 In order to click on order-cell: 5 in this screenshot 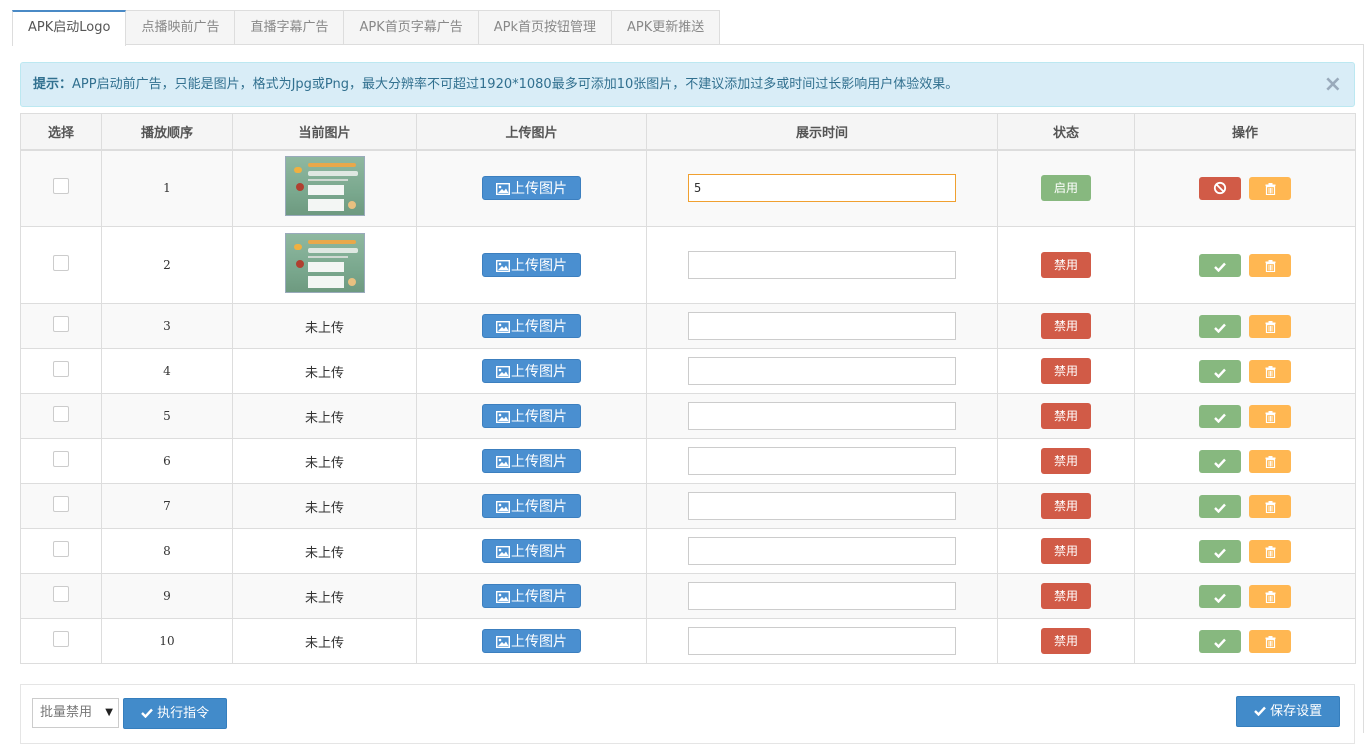, I will do `click(167, 416)`.